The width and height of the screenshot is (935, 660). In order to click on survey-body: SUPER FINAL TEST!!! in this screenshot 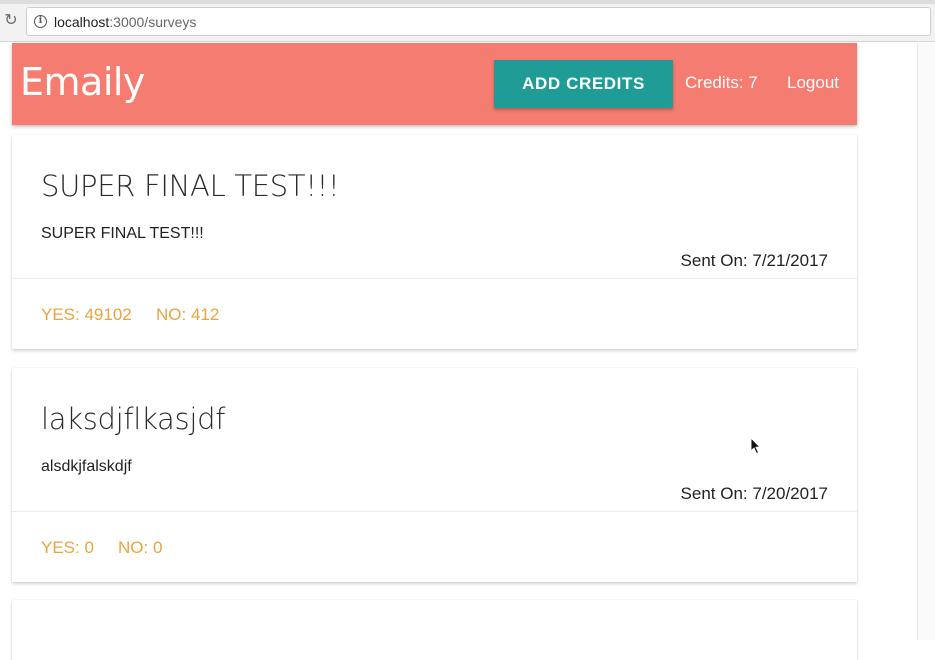, I will do `click(122, 233)`.